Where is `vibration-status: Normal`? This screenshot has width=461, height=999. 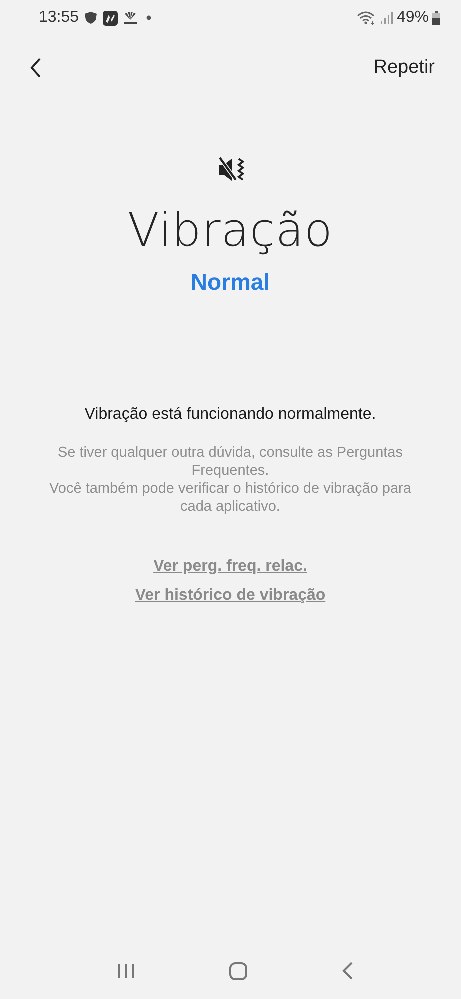
vibration-status: Normal is located at coordinates (230, 282).